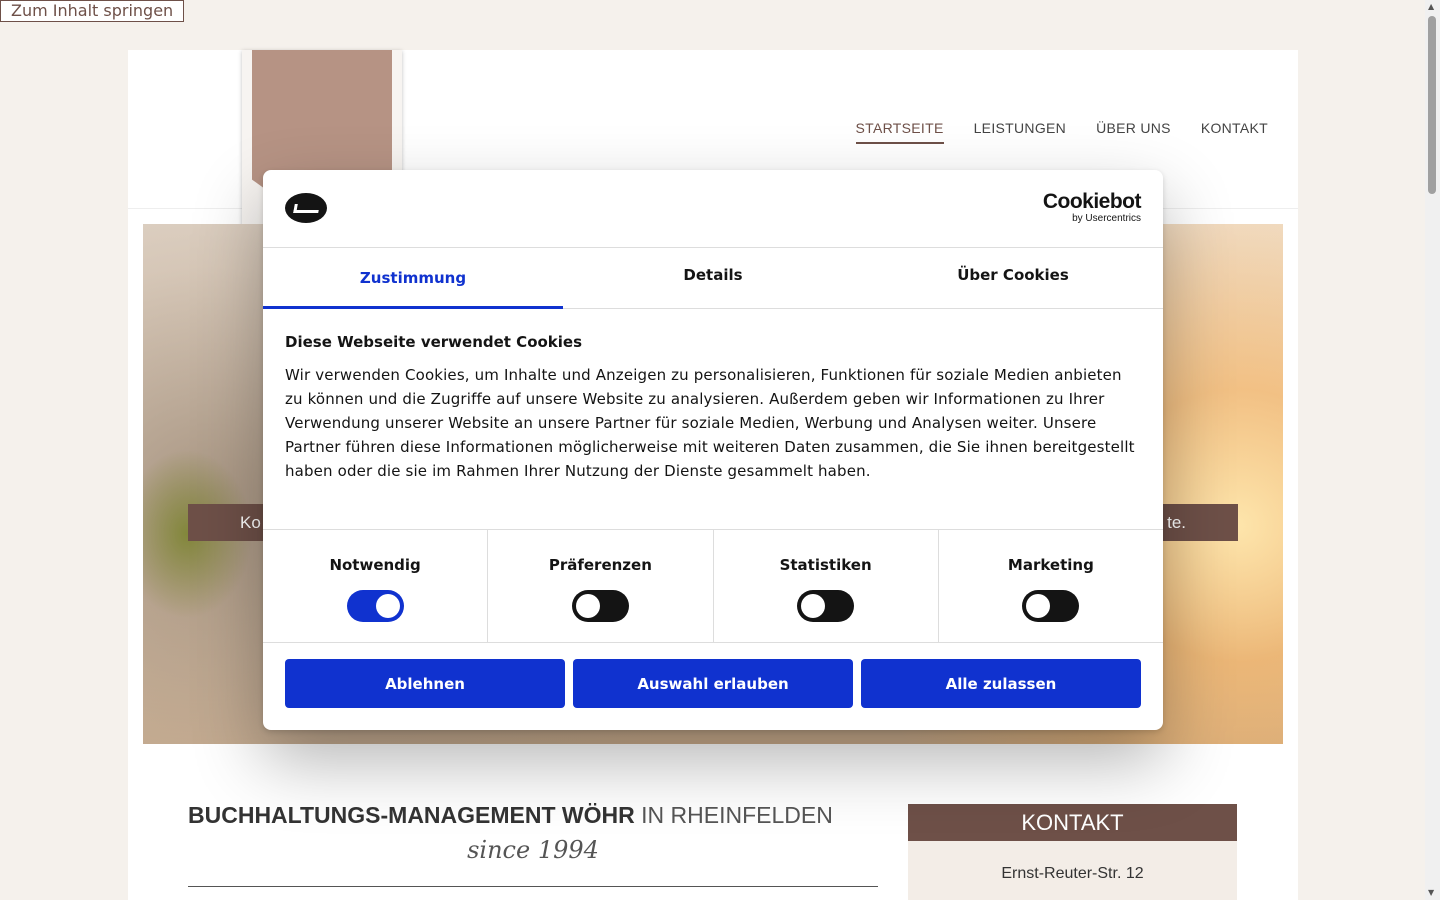  What do you see at coordinates (375, 606) in the screenshot?
I see `toggle-notwendig` at bounding box center [375, 606].